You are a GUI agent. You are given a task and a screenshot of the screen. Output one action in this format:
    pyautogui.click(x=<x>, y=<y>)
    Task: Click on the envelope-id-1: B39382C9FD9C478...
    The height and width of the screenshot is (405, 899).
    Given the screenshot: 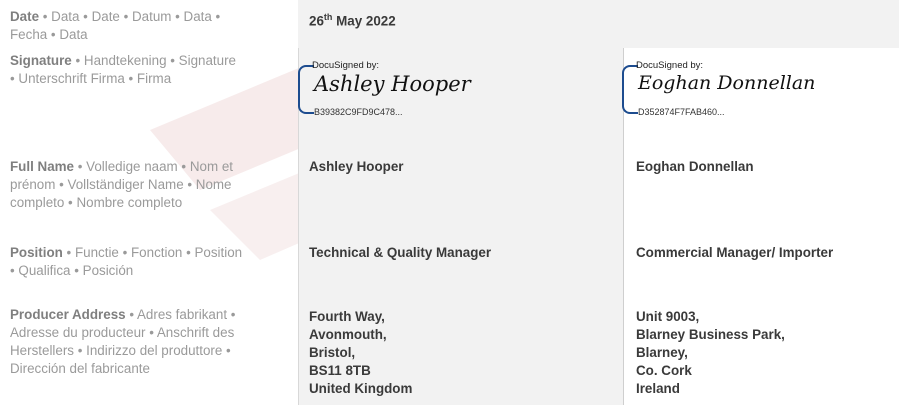 What is the action you would take?
    pyautogui.click(x=358, y=112)
    